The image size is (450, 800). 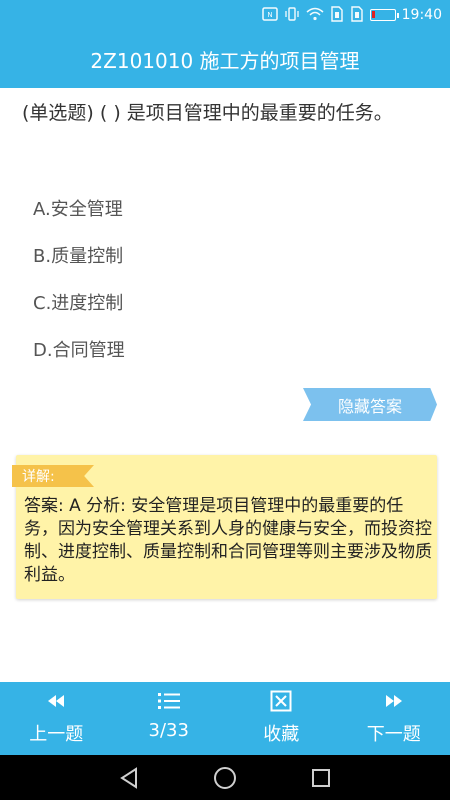 I want to click on title-bar: 2Z101010 施工方的项目管理, so click(x=225, y=59).